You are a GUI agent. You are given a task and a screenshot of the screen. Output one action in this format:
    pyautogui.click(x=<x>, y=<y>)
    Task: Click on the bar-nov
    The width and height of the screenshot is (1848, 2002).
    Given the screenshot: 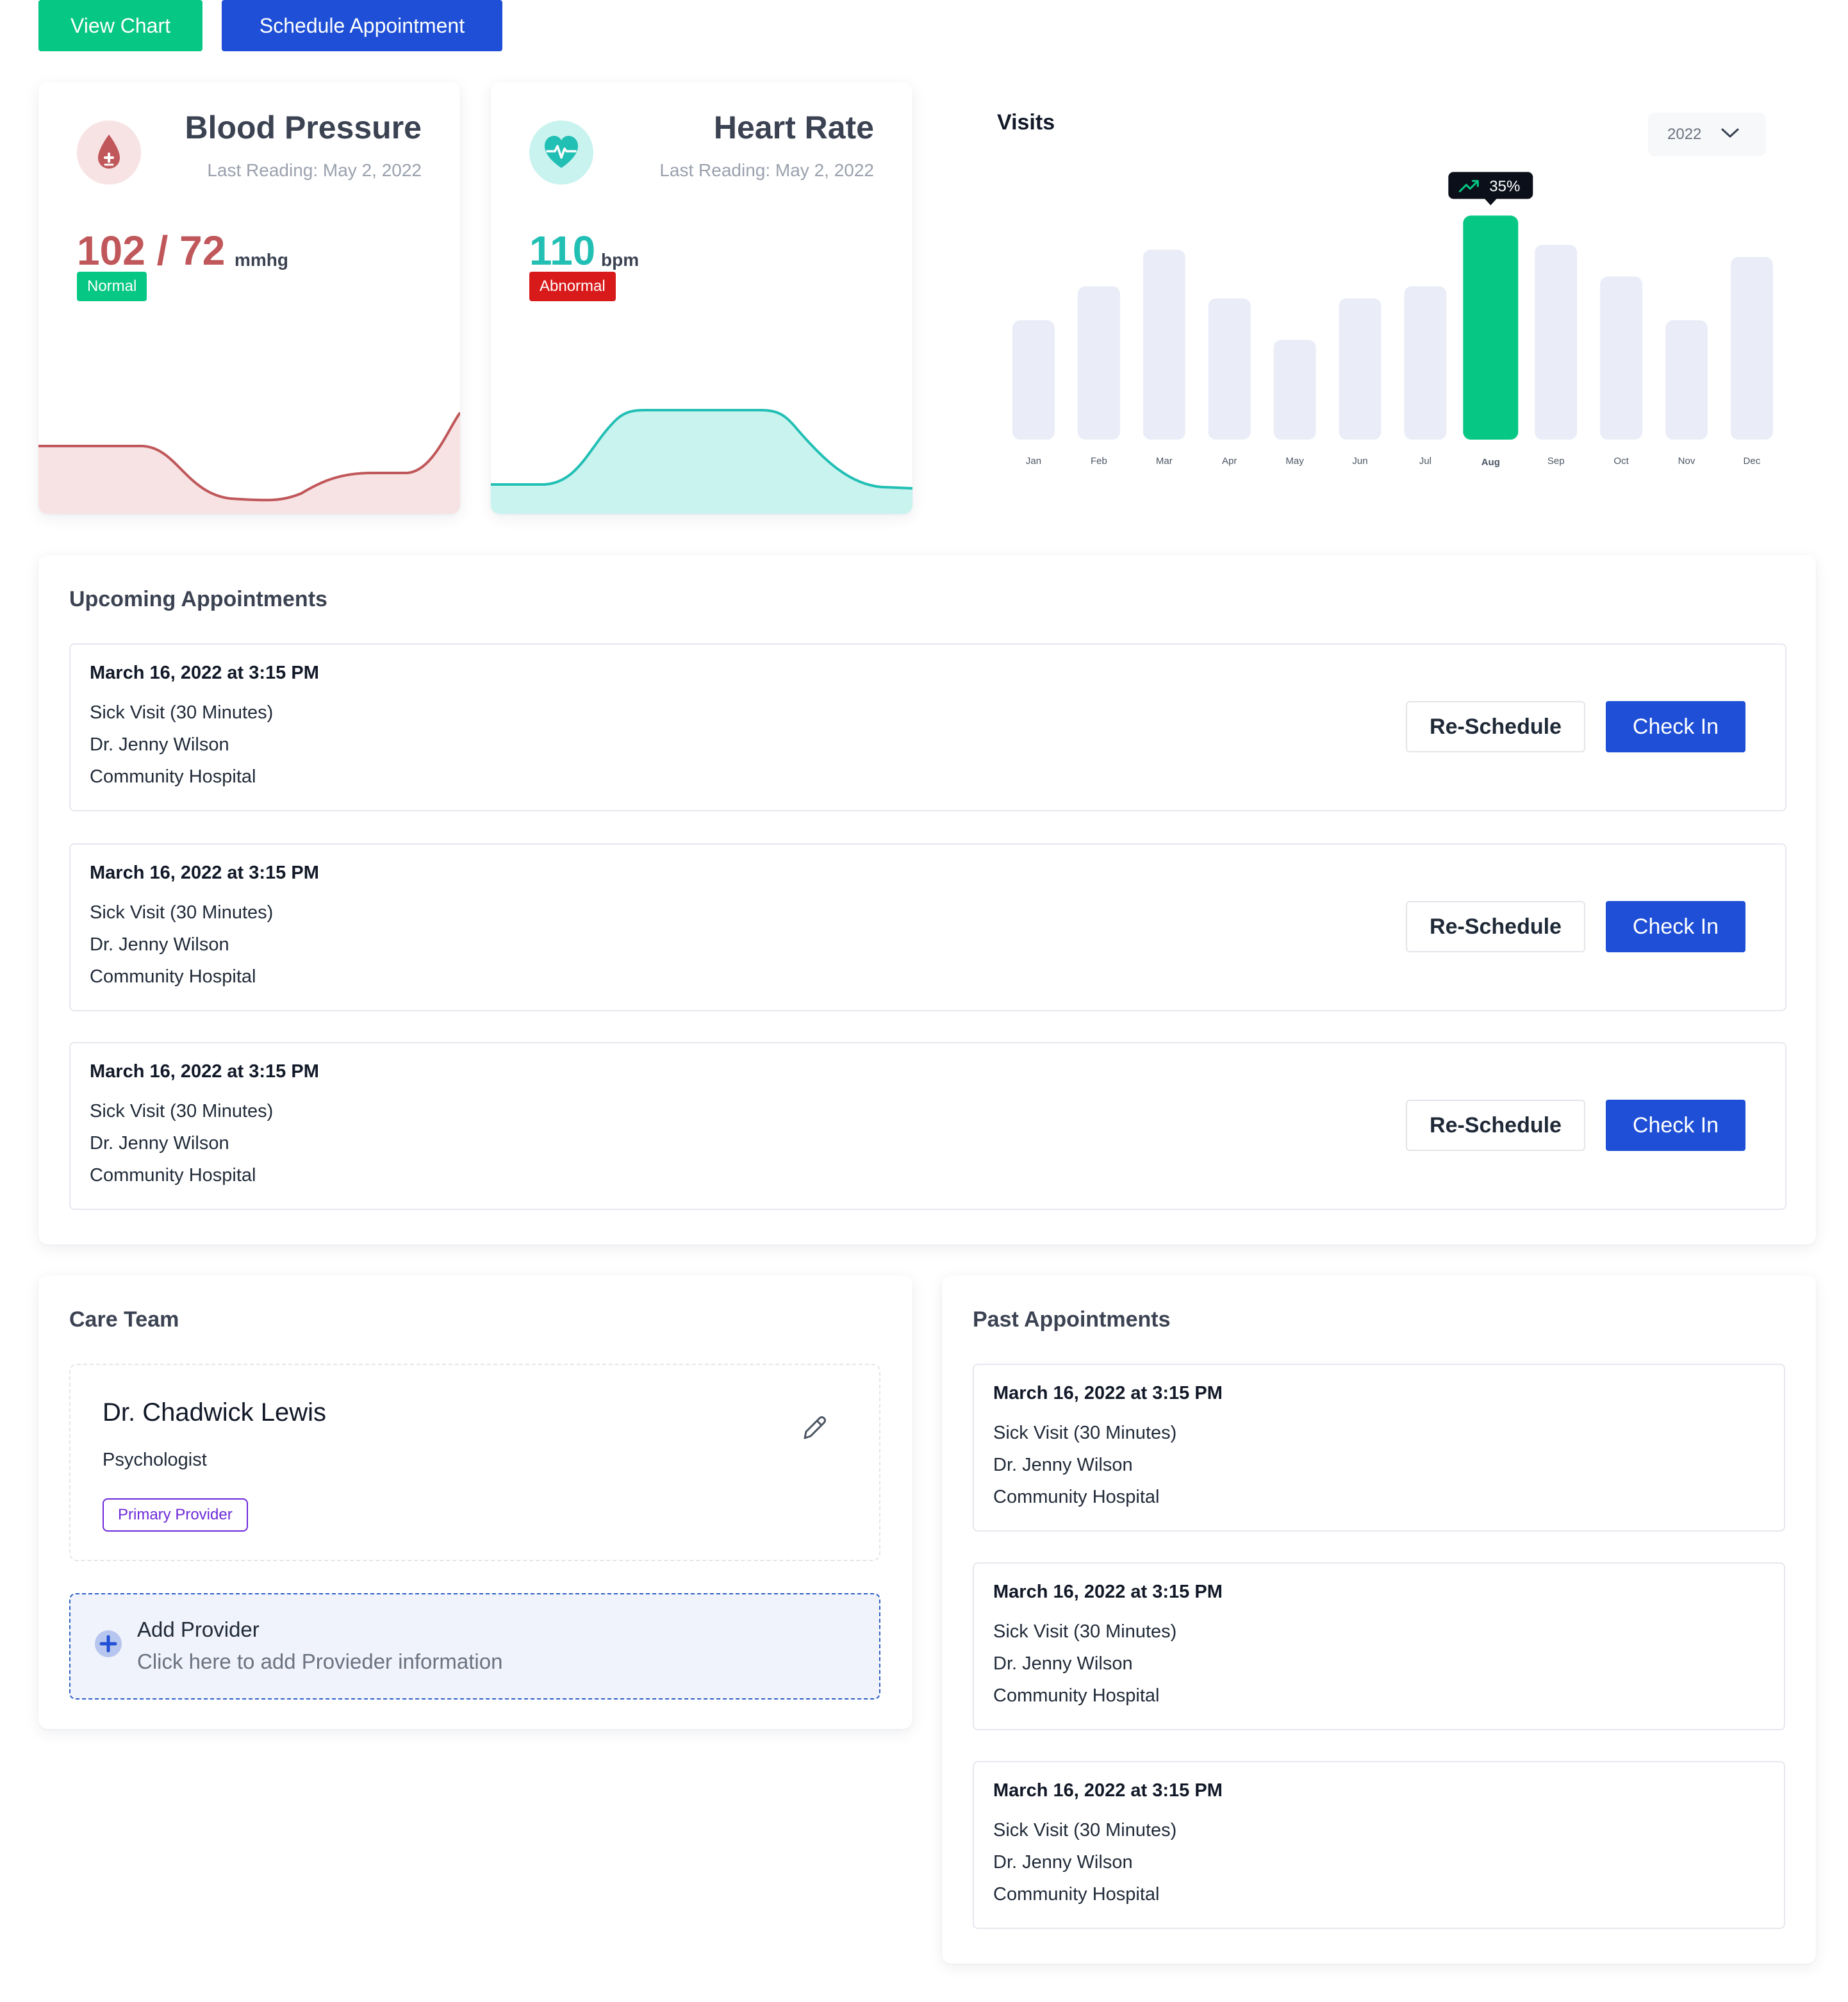 What is the action you would take?
    pyautogui.click(x=1686, y=380)
    